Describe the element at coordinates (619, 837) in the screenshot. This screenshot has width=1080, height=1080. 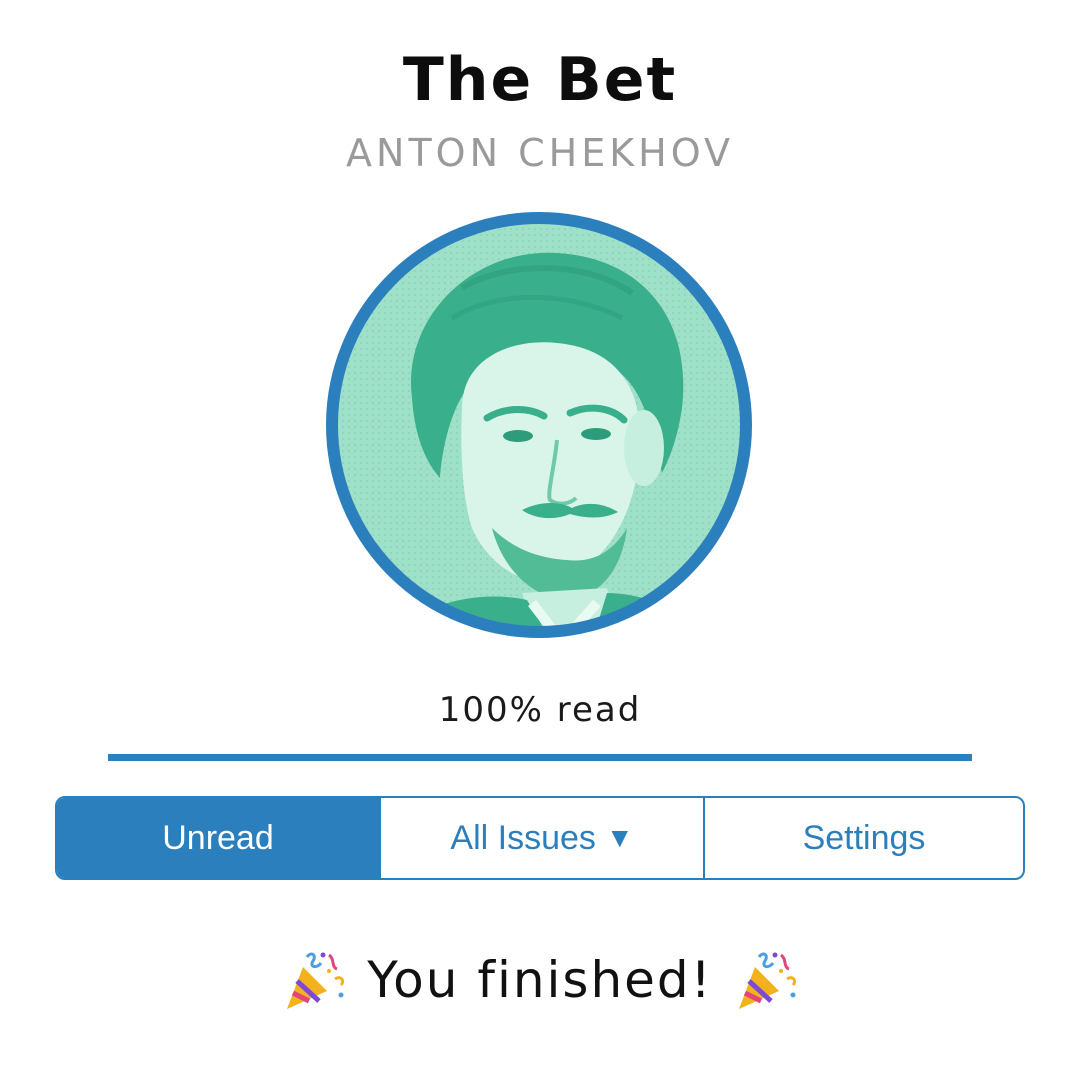
I see `triangle-down-icon: ▼` at that location.